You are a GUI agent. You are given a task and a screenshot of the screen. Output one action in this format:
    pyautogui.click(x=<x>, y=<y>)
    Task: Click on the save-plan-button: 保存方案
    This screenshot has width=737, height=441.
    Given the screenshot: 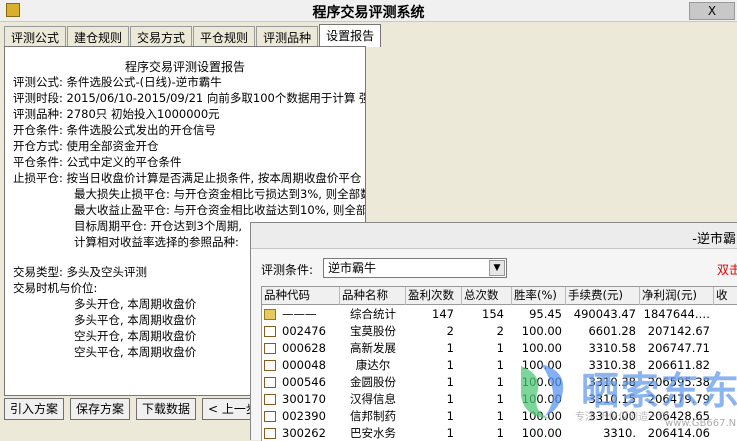 What is the action you would take?
    pyautogui.click(x=100, y=409)
    